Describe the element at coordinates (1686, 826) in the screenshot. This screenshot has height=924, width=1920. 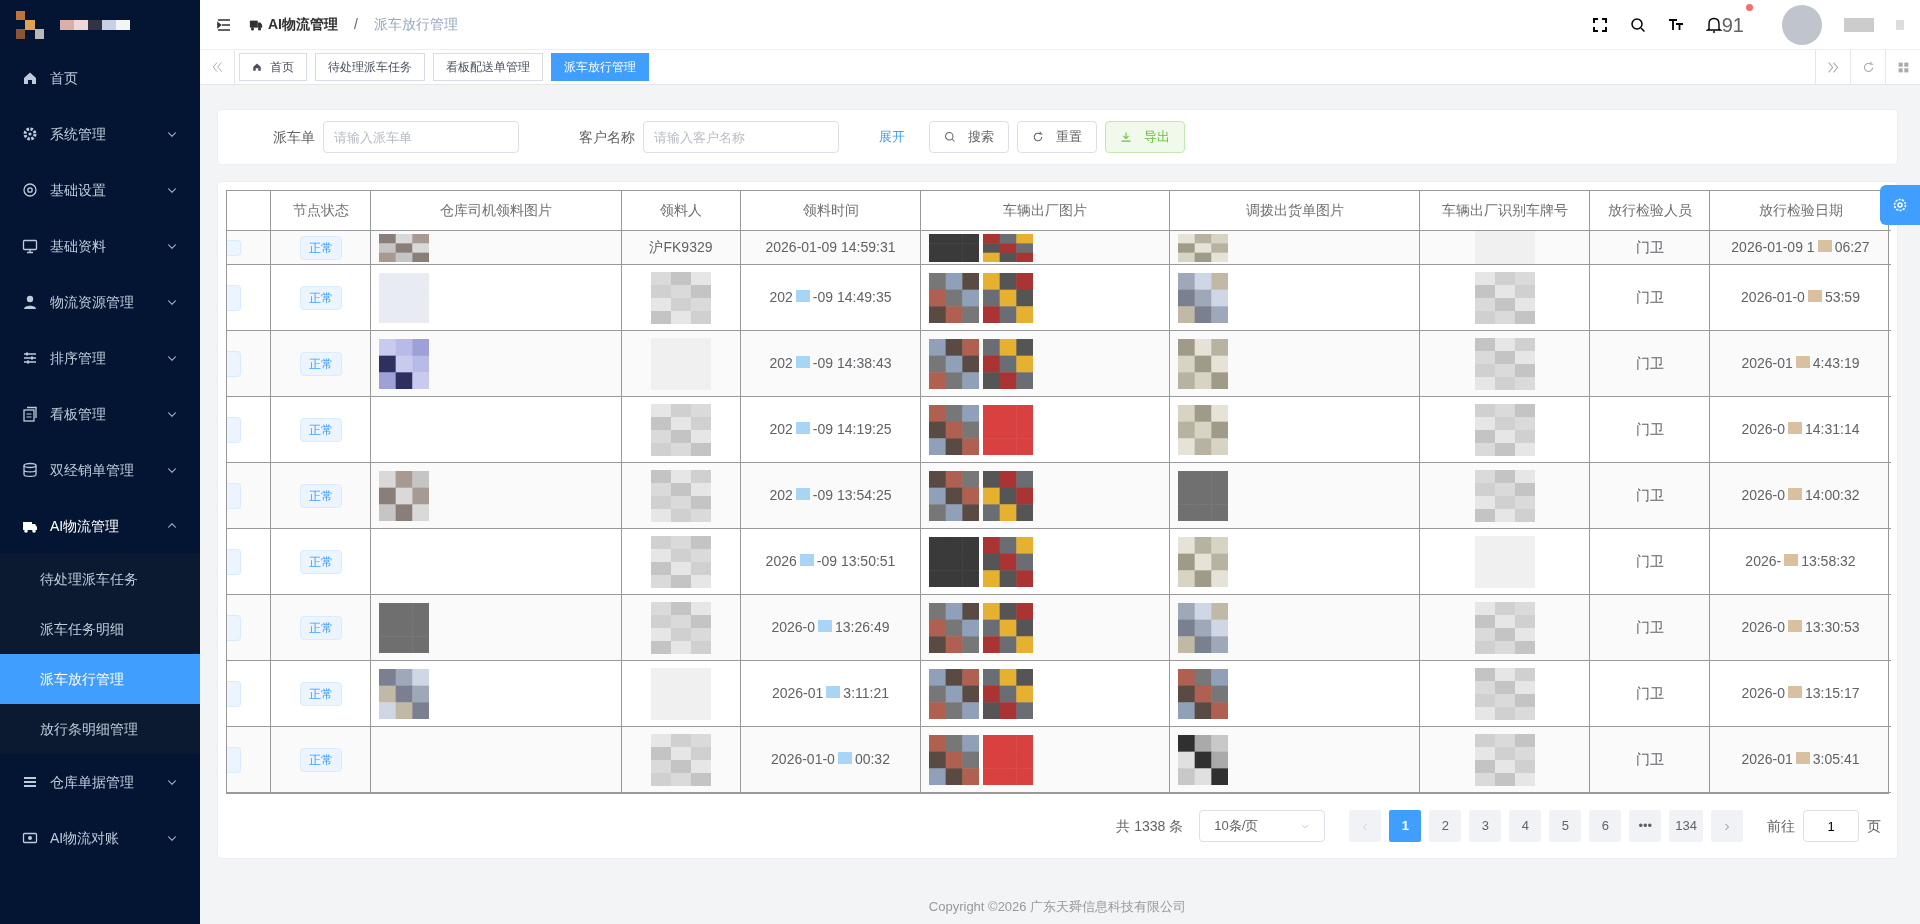
I see `page-button: 134` at that location.